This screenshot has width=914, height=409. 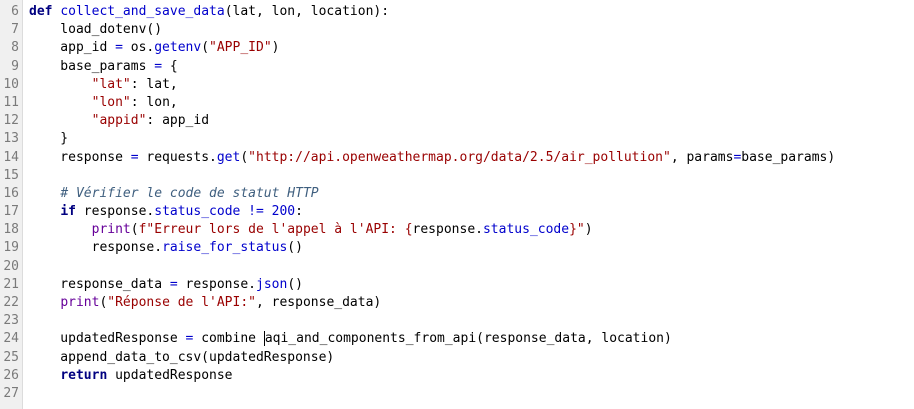 I want to click on code-token: get, so click(x=228, y=157).